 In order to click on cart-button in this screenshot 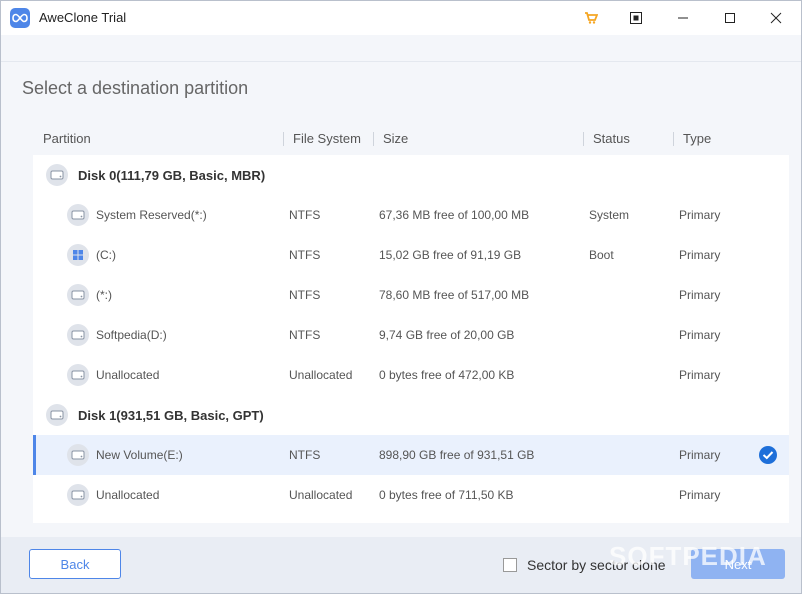, I will do `click(591, 18)`.